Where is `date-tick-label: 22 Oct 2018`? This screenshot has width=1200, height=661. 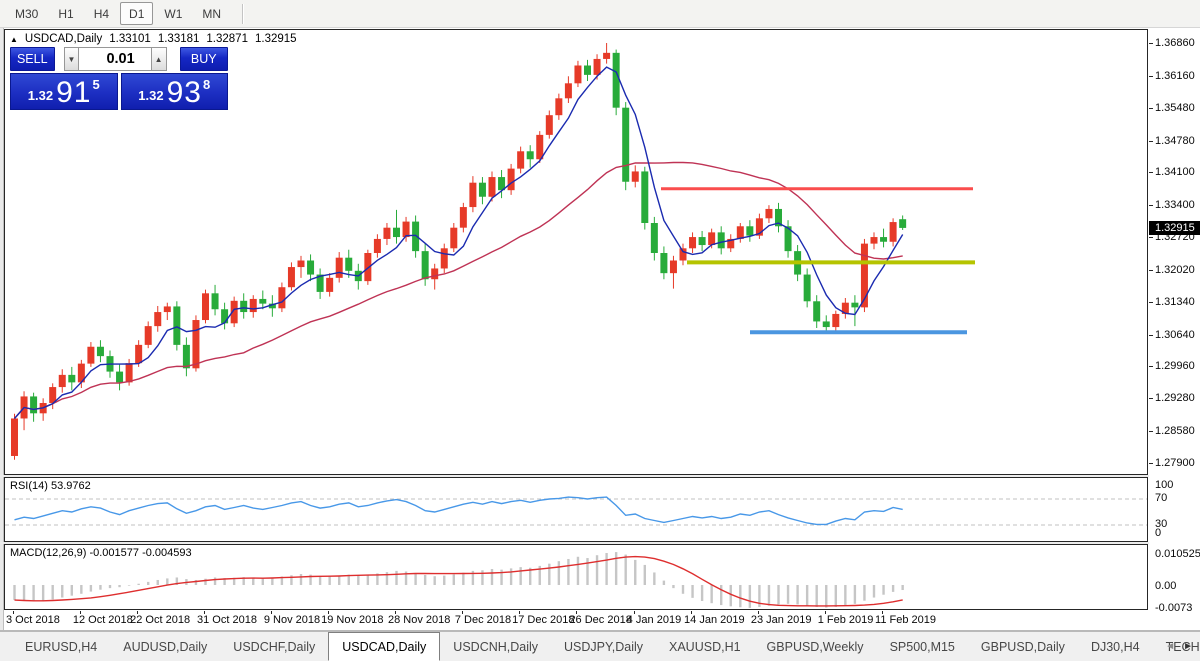 date-tick-label: 22 Oct 2018 is located at coordinates (160, 620).